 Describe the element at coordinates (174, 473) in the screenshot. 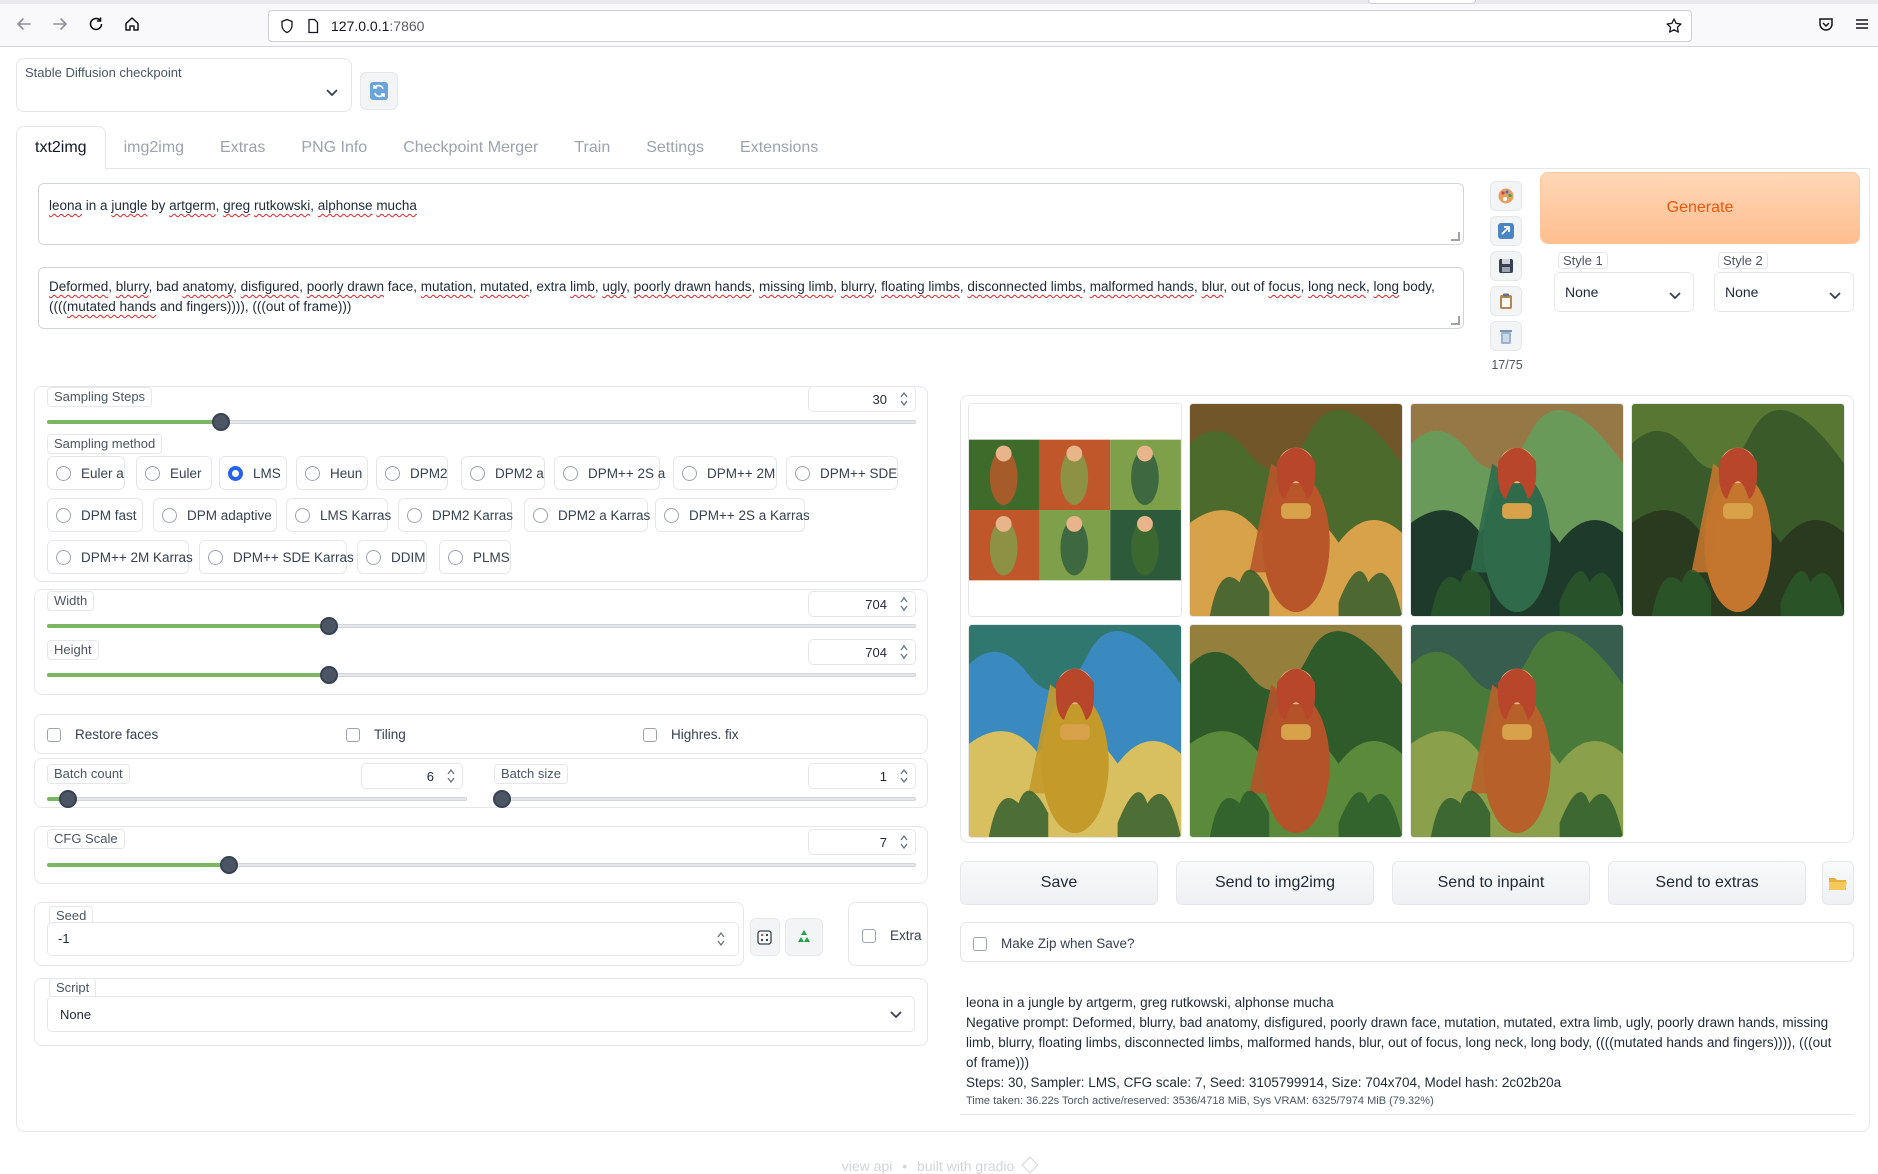

I see `sampler-option: Euler` at that location.